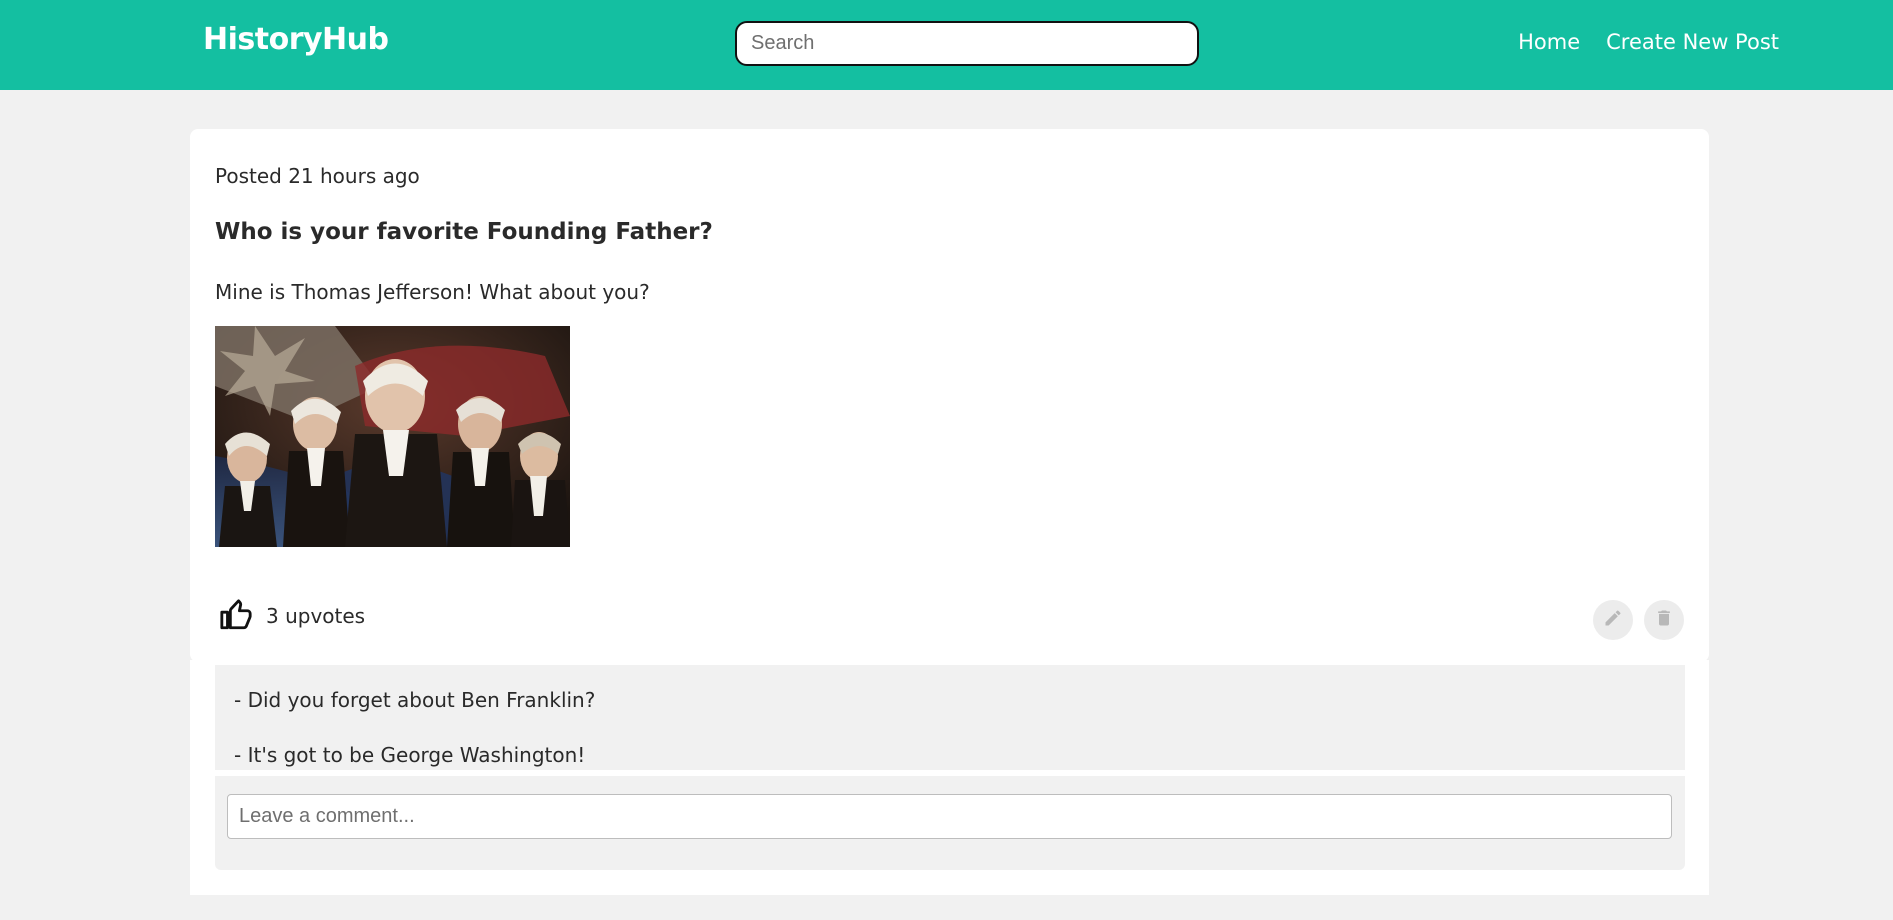 This screenshot has height=920, width=1893. What do you see at coordinates (236, 615) in the screenshot?
I see `thumbs-up-icon` at bounding box center [236, 615].